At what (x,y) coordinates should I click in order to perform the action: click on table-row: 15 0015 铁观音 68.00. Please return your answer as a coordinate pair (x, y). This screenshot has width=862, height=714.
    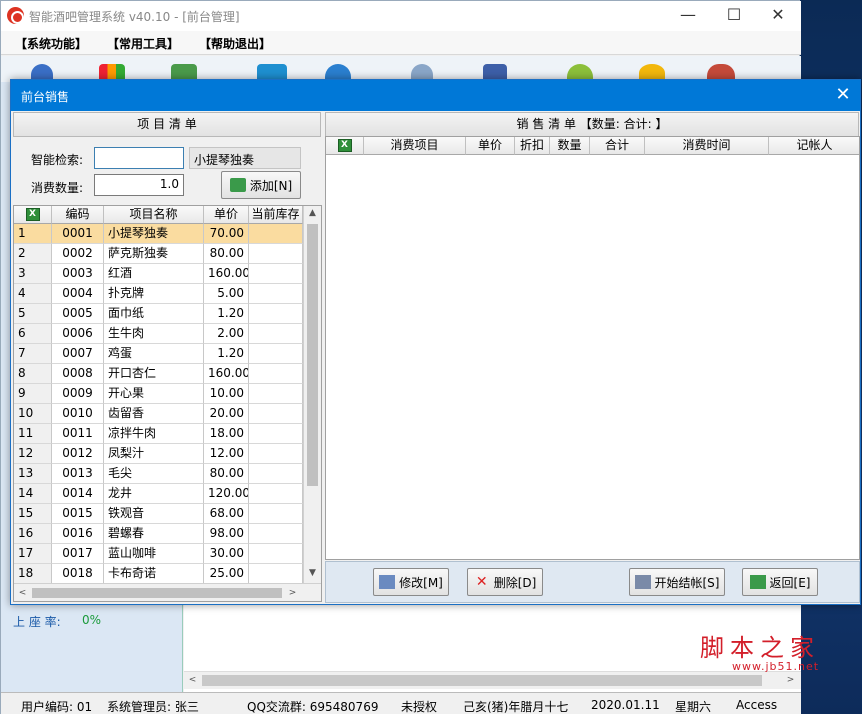
    Looking at the image, I should click on (158, 514).